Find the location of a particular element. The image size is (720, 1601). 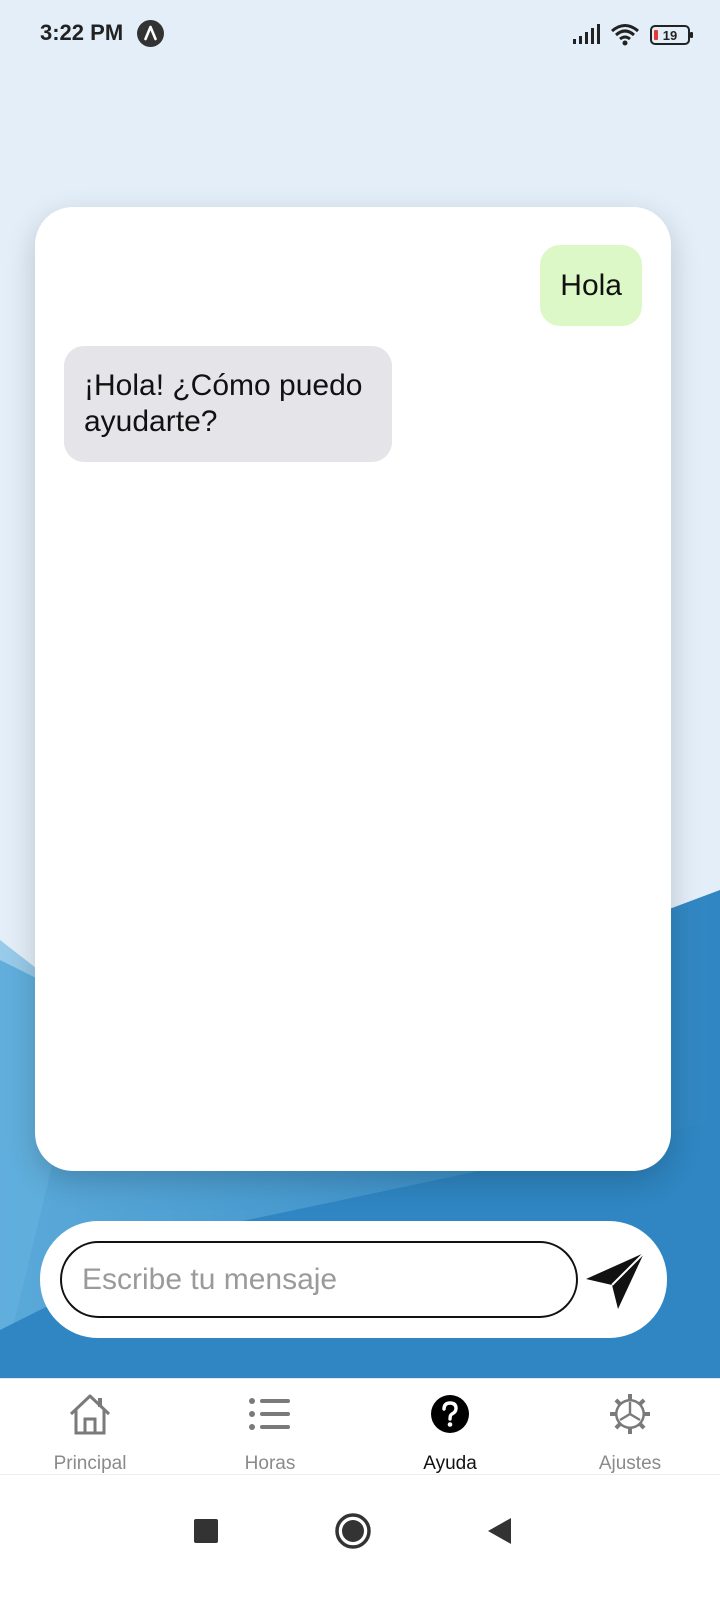

system-navigation-bar is located at coordinates (360, 1537).